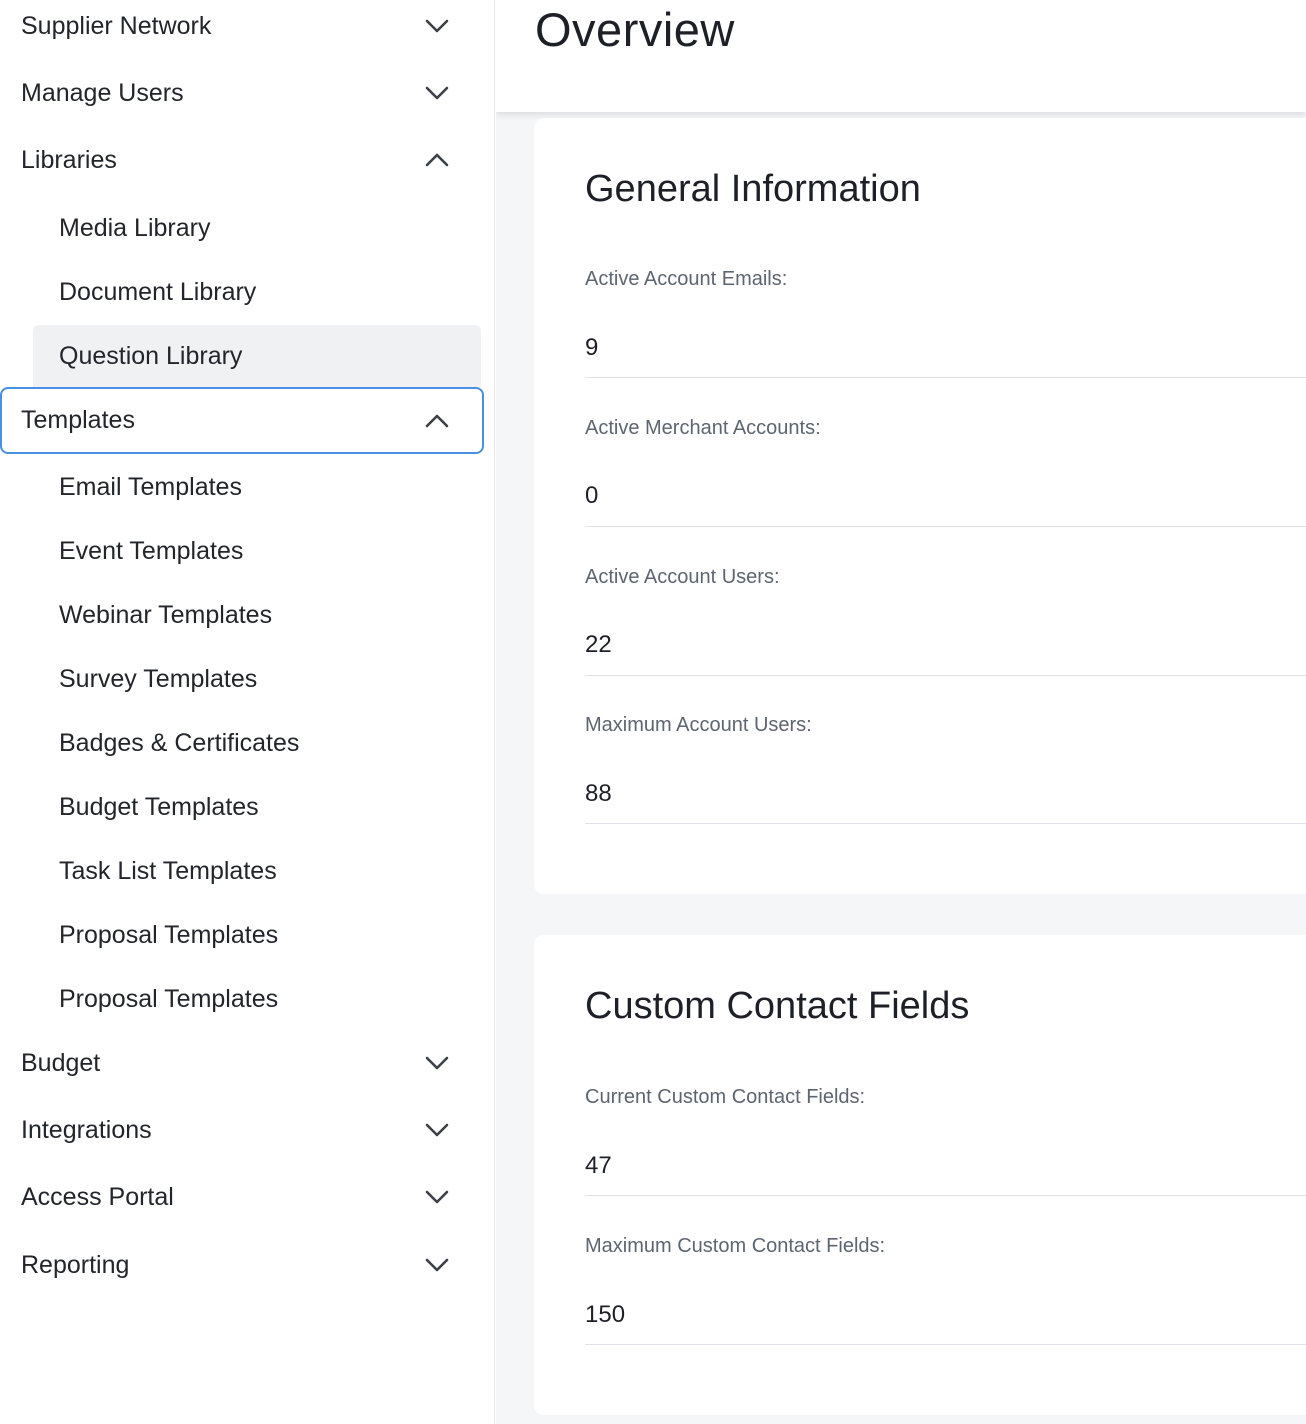  I want to click on sidebar-subitem-document-library: Document Library, so click(257, 292).